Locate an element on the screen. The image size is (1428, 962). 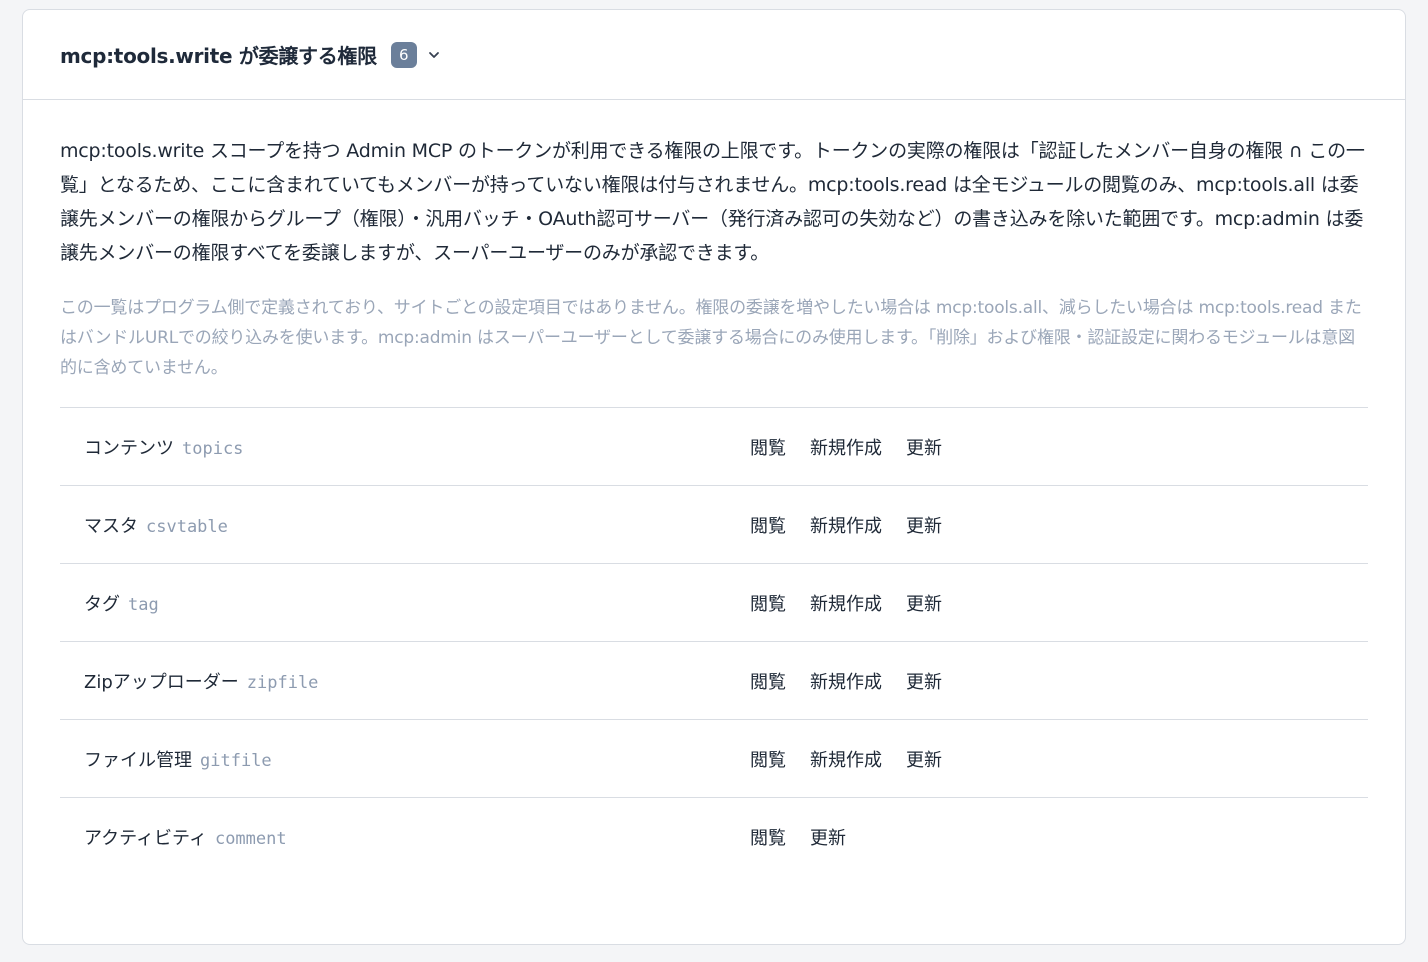
module-cell: コンテンツ topics is located at coordinates (405, 447).